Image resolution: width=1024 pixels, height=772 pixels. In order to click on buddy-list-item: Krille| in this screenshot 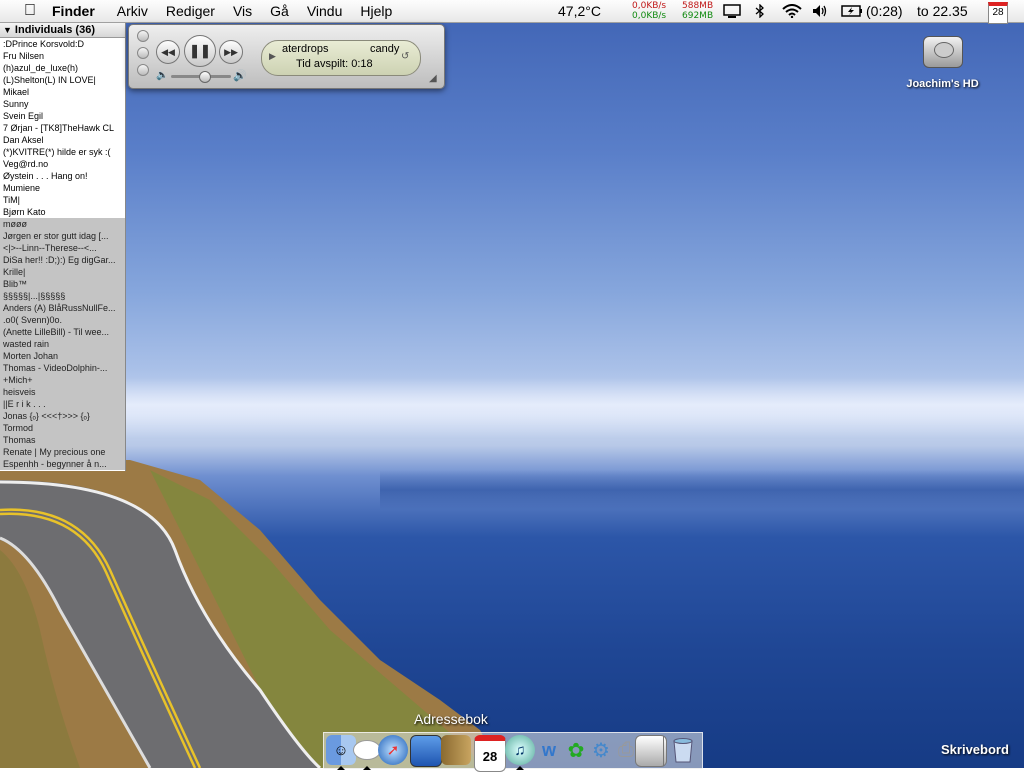, I will do `click(62, 272)`.